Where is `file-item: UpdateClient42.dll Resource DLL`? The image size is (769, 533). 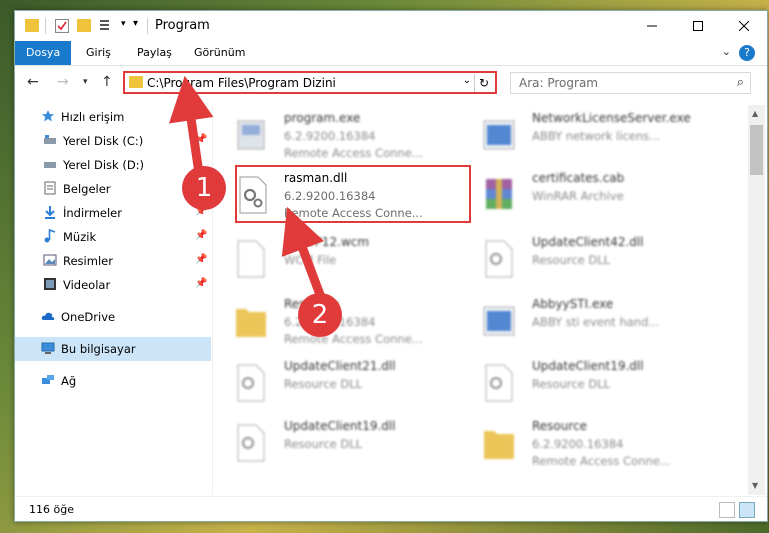 file-item: UpdateClient42.dll Resource DLL is located at coordinates (582, 262).